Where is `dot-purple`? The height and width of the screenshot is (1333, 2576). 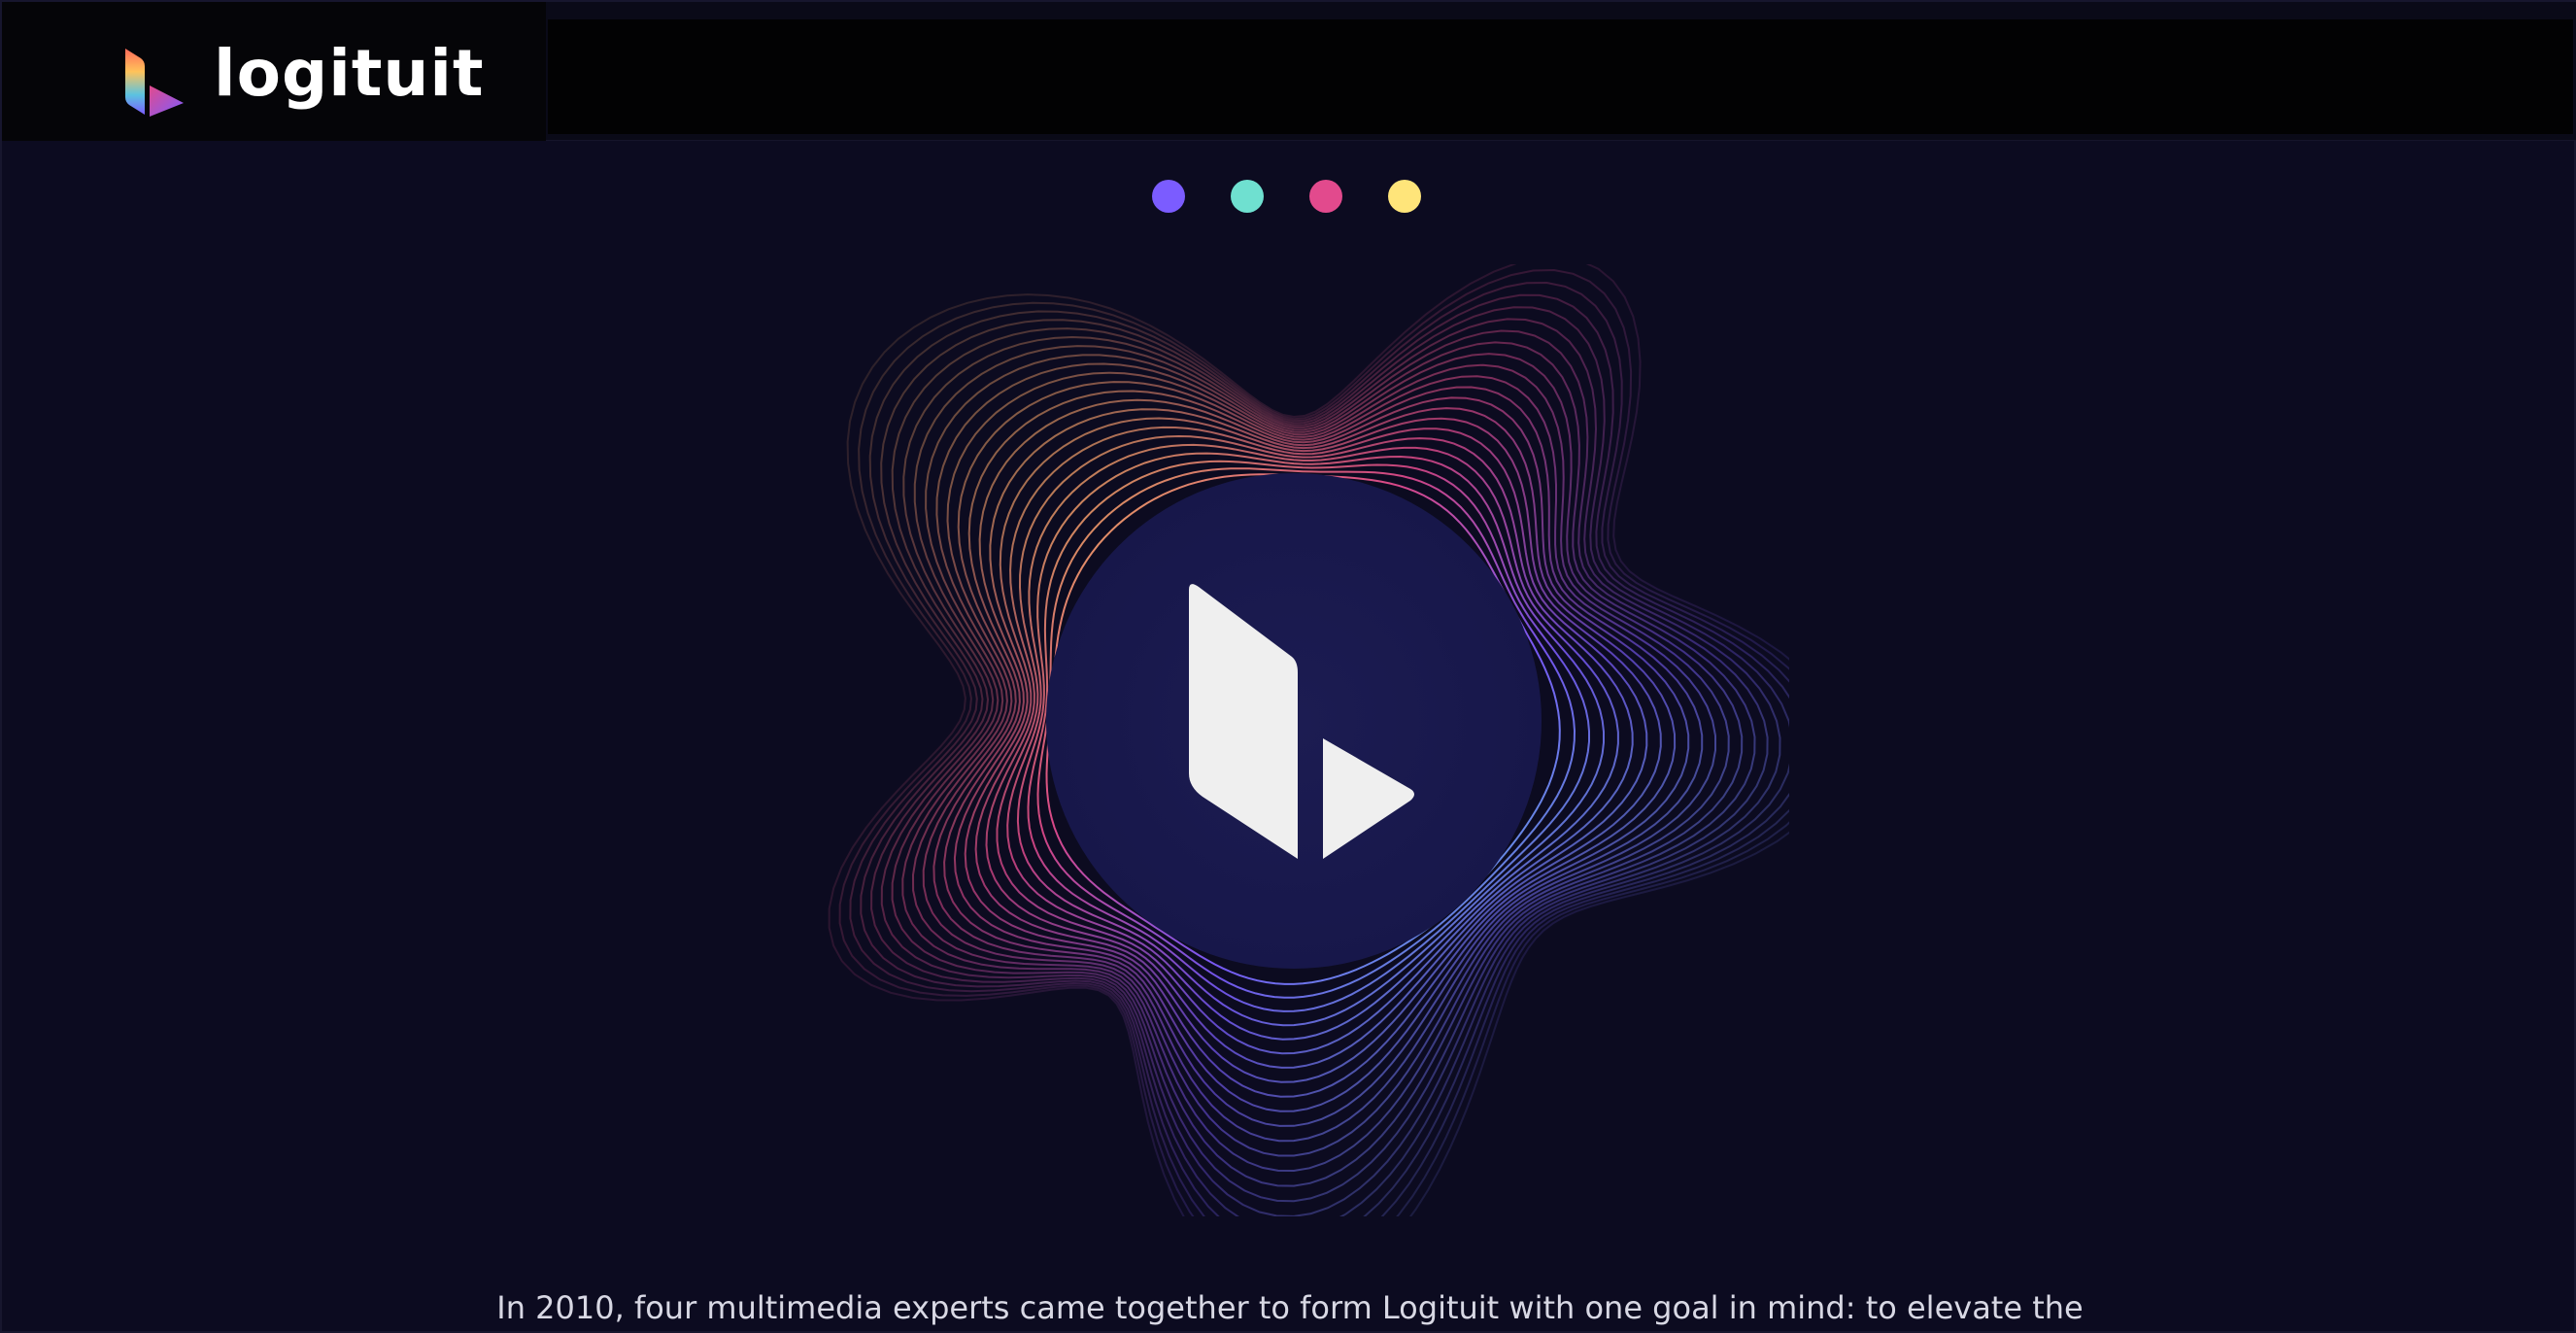
dot-purple is located at coordinates (1168, 196).